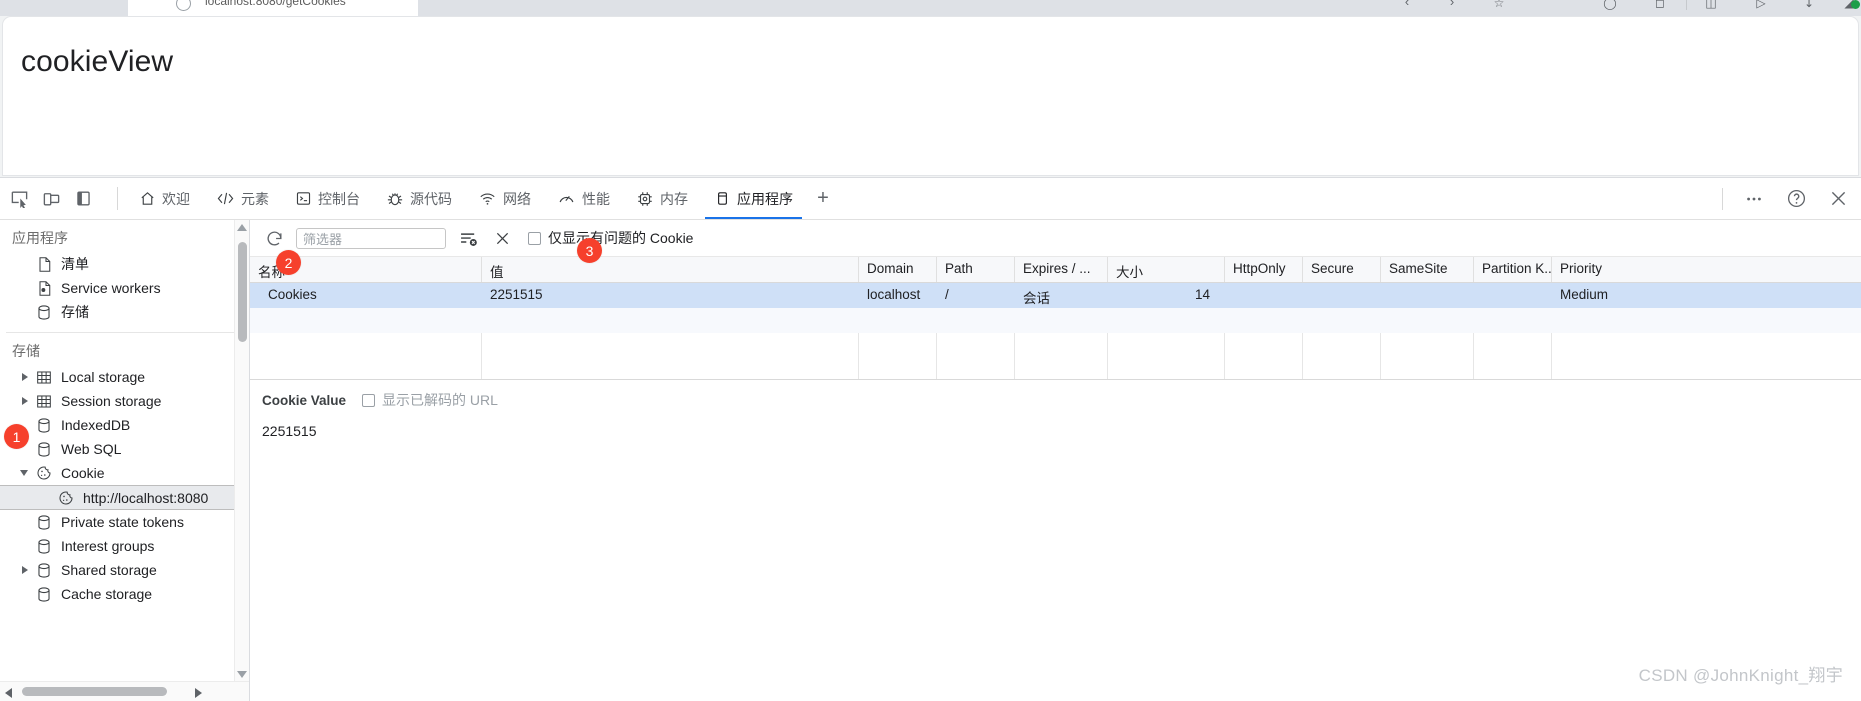 The width and height of the screenshot is (1861, 701). Describe the element at coordinates (111, 288) in the screenshot. I see `sidebar-item-service-workers-label: Service workers` at that location.